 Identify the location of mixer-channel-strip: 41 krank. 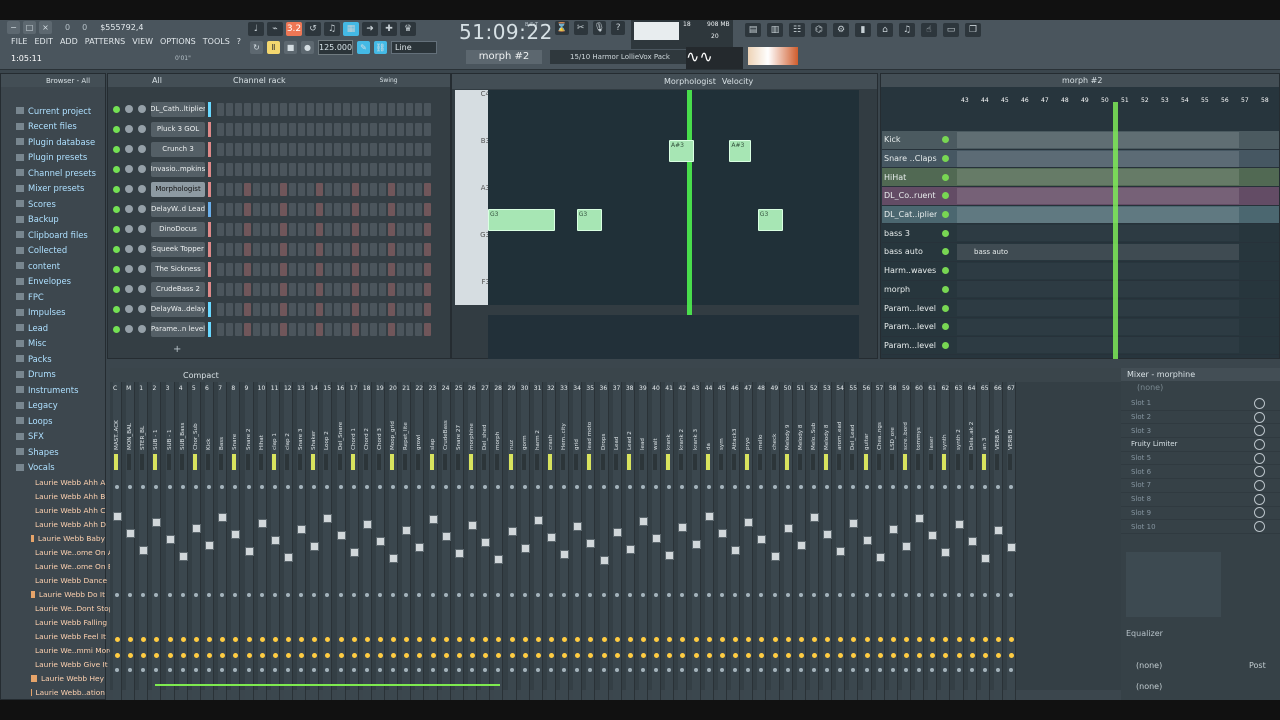
(670, 541).